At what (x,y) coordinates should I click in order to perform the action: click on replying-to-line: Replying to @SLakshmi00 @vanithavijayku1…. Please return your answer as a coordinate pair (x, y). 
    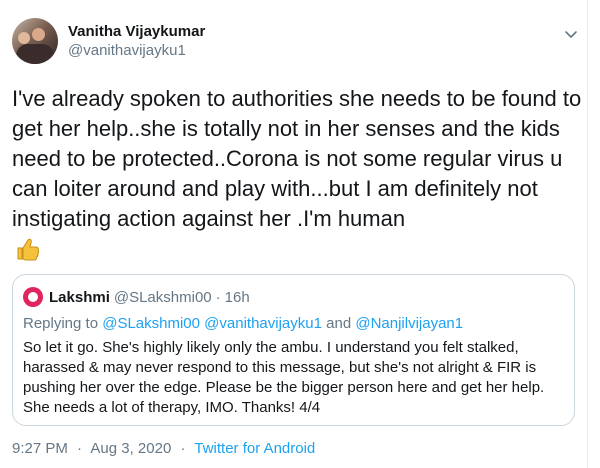
    Looking at the image, I should click on (243, 323).